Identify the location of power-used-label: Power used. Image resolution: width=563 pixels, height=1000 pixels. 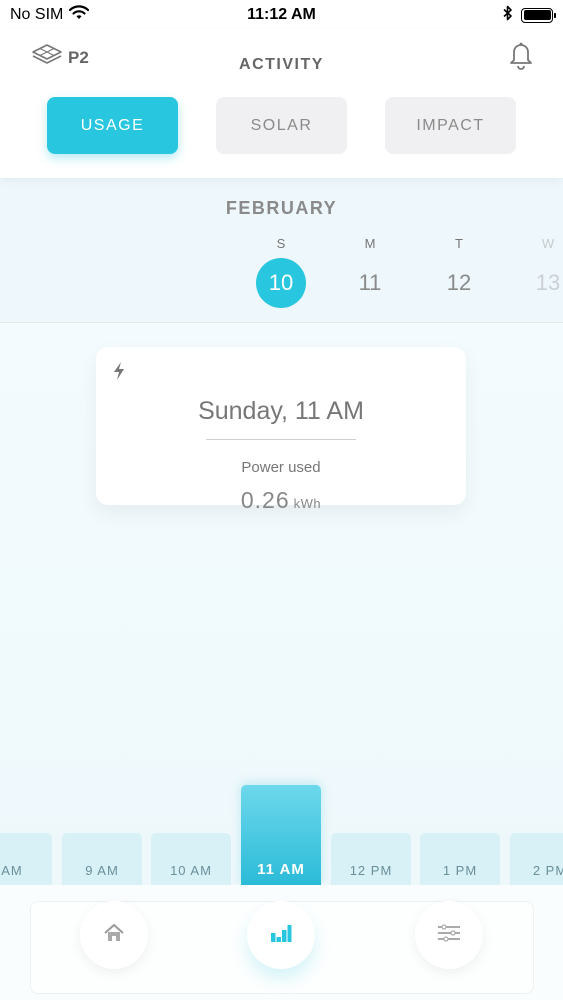
(281, 467).